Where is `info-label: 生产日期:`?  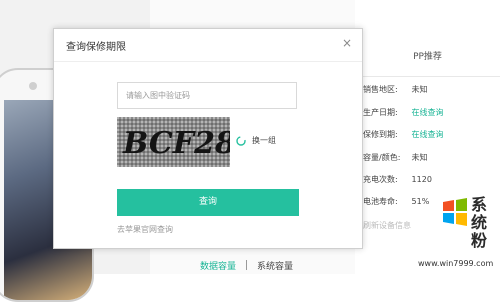
info-label: 生产日期: is located at coordinates (380, 112).